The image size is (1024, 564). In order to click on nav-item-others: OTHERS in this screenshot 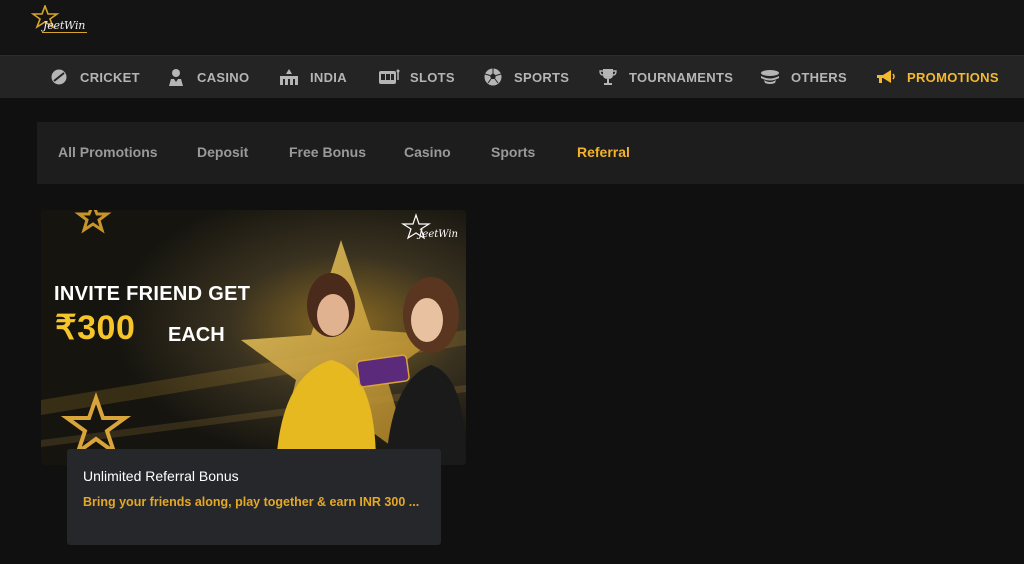, I will do `click(803, 77)`.